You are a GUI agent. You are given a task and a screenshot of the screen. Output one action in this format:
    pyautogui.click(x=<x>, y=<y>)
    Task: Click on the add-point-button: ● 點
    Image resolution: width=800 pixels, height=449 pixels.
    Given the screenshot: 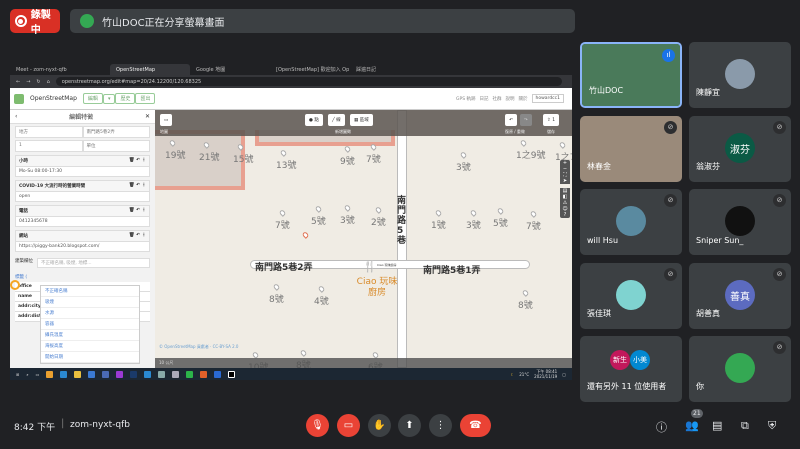 What is the action you would take?
    pyautogui.click(x=314, y=120)
    